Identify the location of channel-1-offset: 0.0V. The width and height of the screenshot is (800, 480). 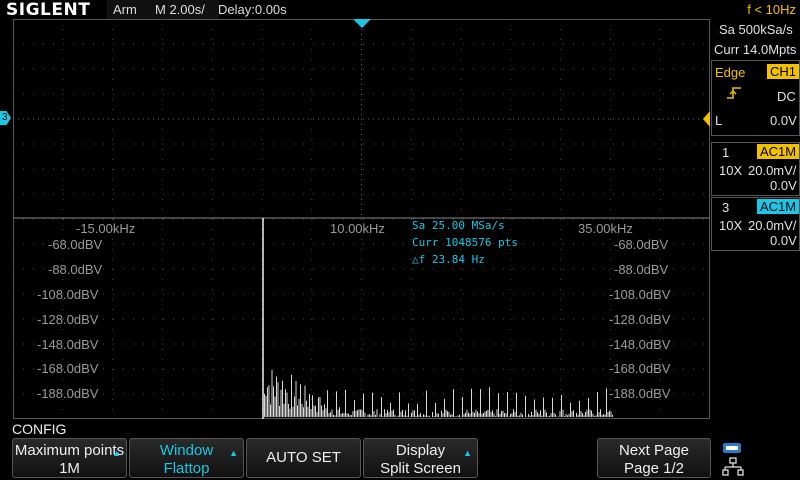
(783, 185).